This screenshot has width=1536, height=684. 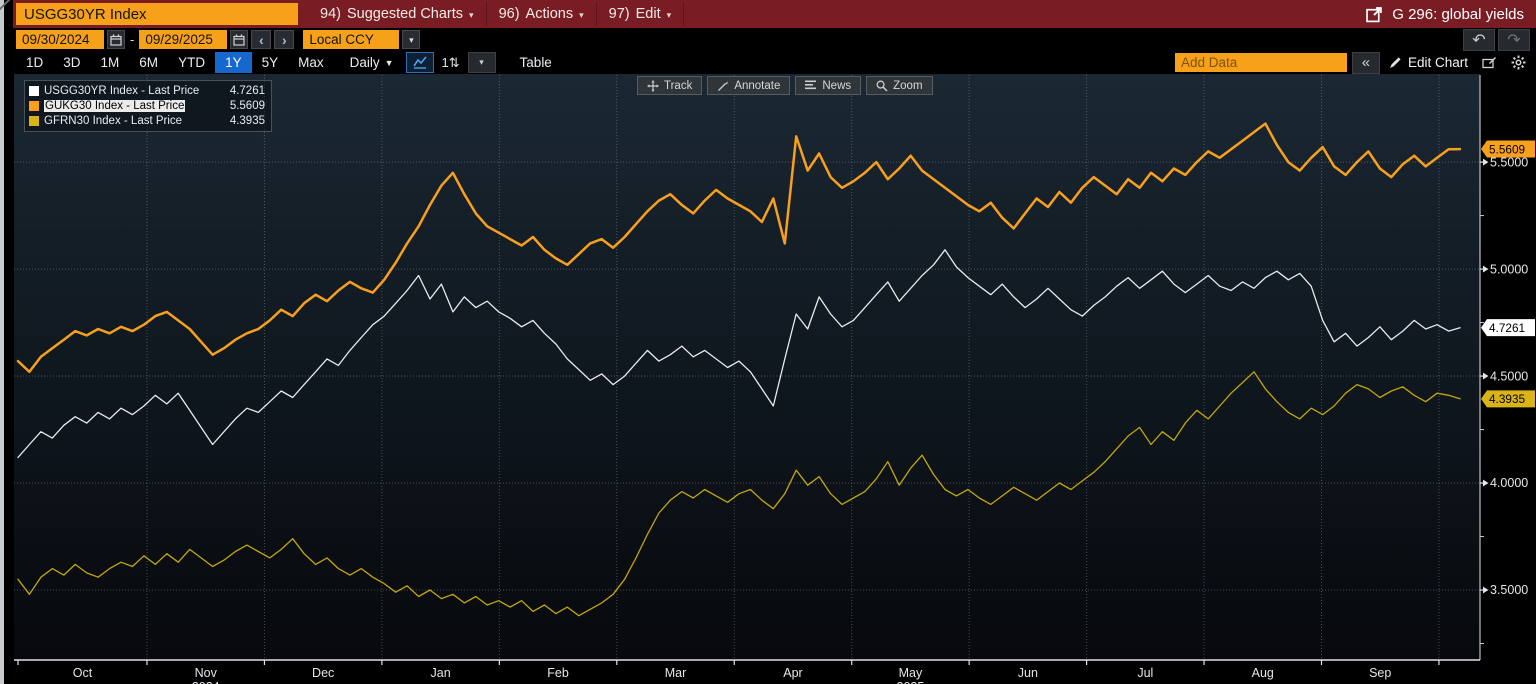 What do you see at coordinates (1145, 673) in the screenshot?
I see `x-axis-month-label: Jul` at bounding box center [1145, 673].